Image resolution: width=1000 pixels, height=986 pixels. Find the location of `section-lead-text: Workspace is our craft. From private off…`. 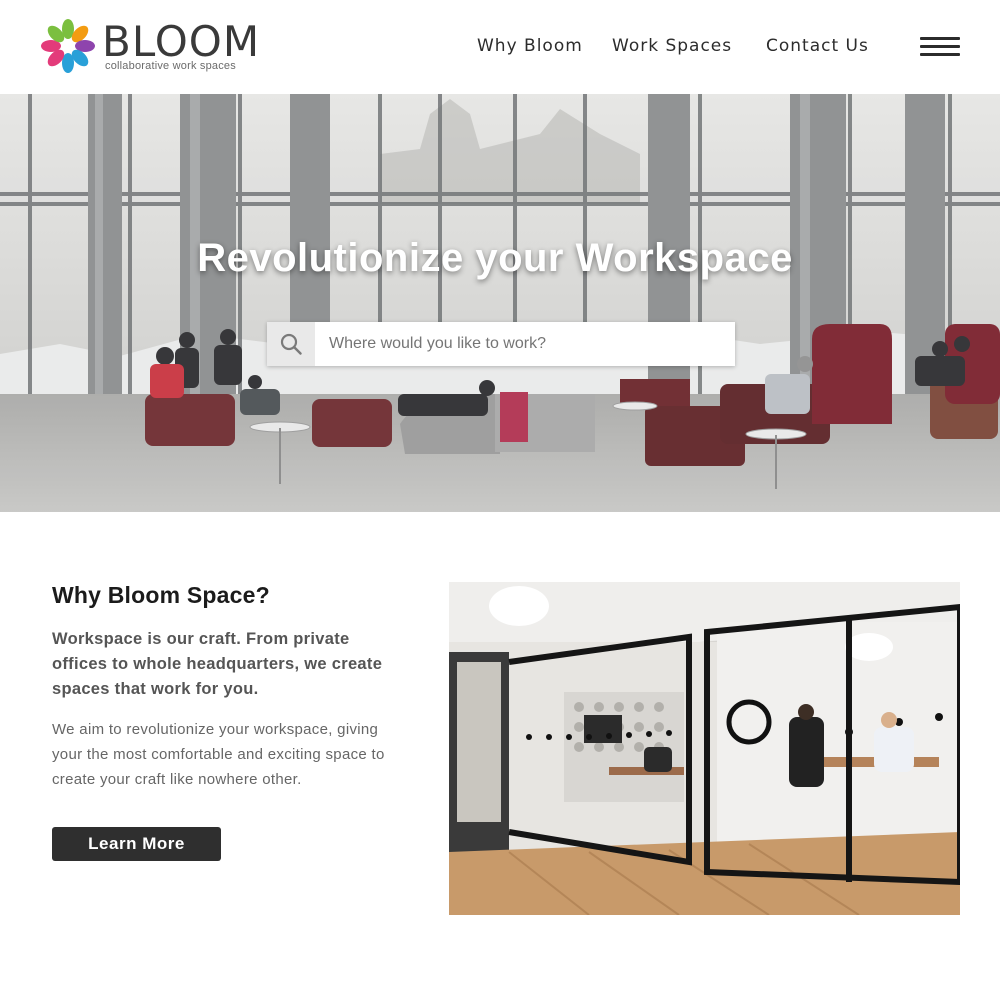

section-lead-text: Workspace is our craft. From private off… is located at coordinates (217, 664).